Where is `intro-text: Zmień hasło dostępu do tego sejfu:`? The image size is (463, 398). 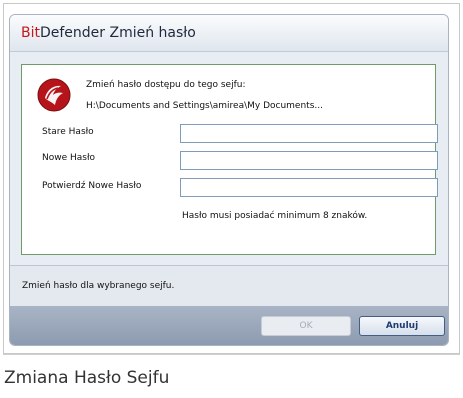
intro-text: Zmień hasło dostępu do tego sejfu: is located at coordinates (166, 85).